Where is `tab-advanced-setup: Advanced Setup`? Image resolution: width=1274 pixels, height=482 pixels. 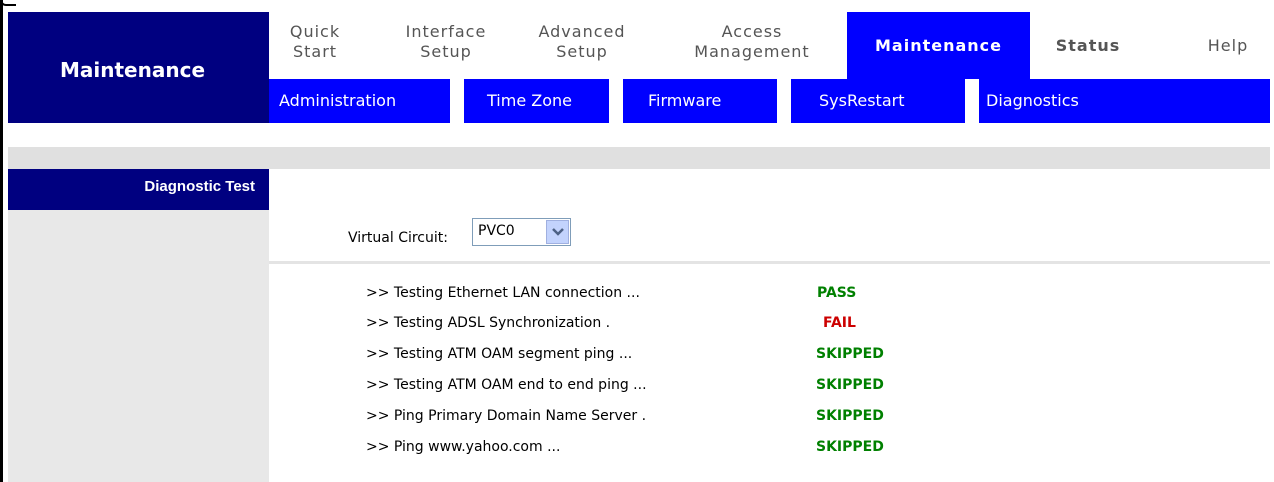
tab-advanced-setup: Advanced Setup is located at coordinates (582, 45).